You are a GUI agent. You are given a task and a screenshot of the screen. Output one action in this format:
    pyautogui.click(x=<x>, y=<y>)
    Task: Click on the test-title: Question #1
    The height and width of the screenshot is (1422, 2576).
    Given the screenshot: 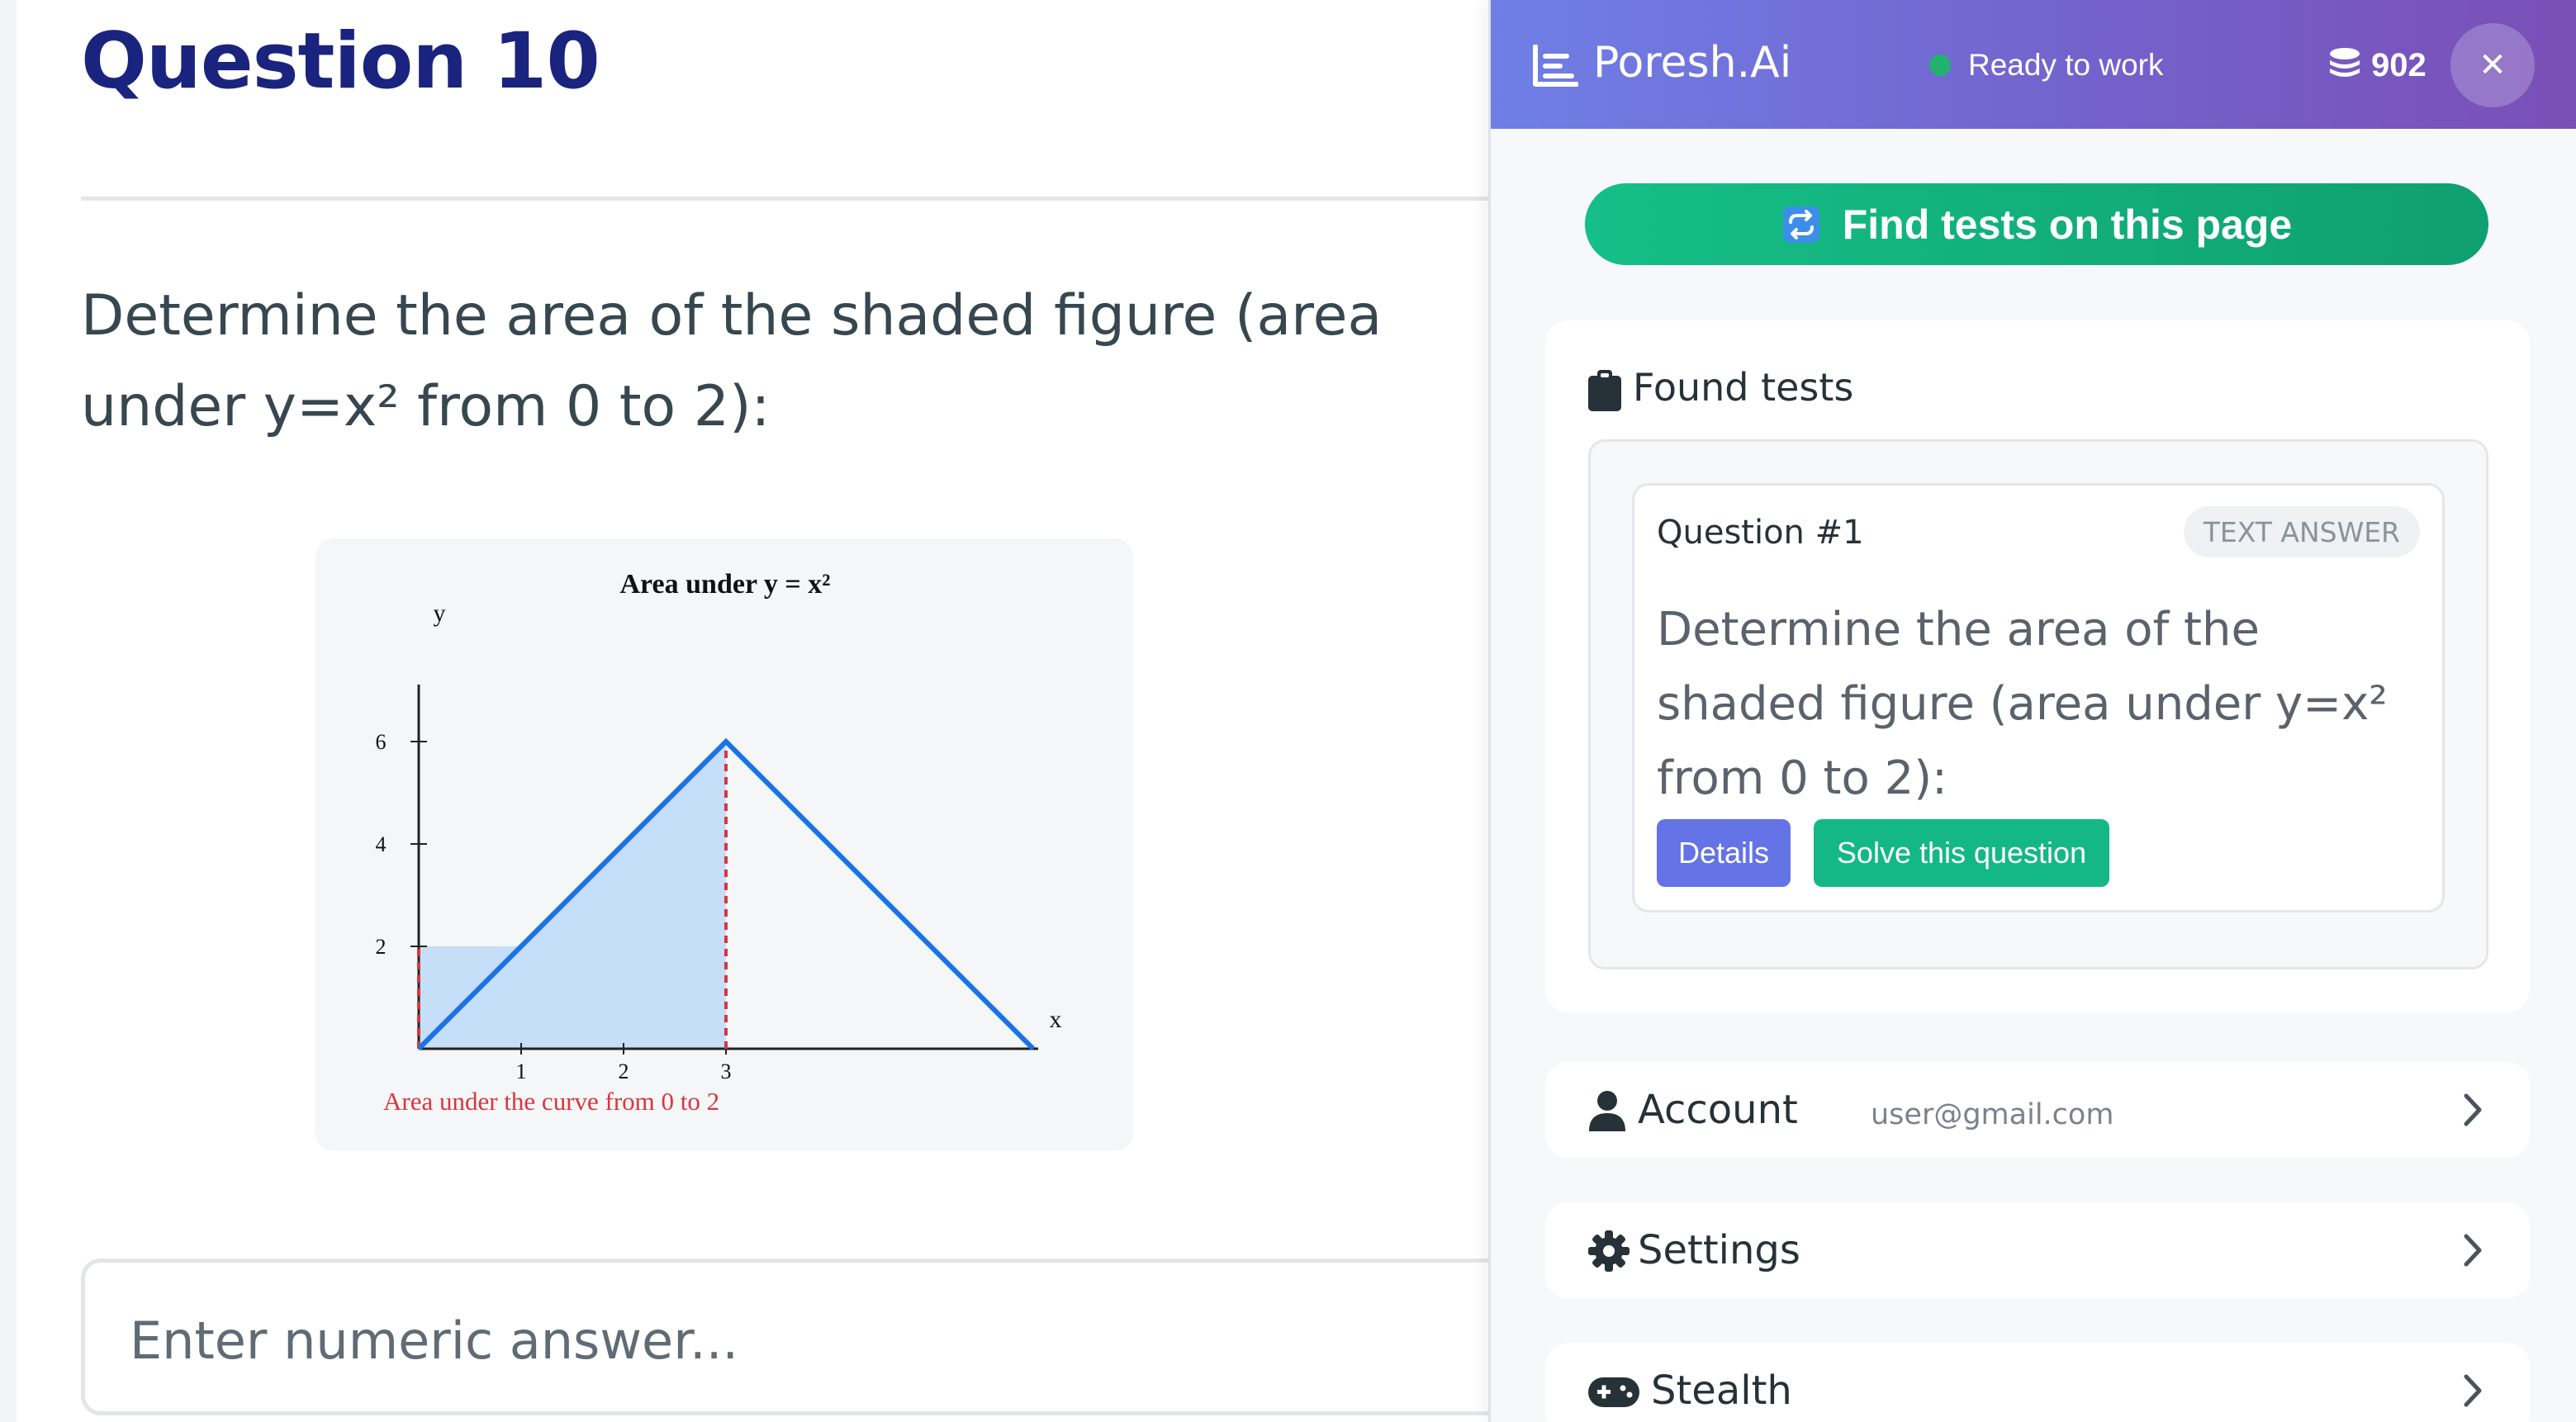 What is the action you would take?
    pyautogui.click(x=1761, y=533)
    